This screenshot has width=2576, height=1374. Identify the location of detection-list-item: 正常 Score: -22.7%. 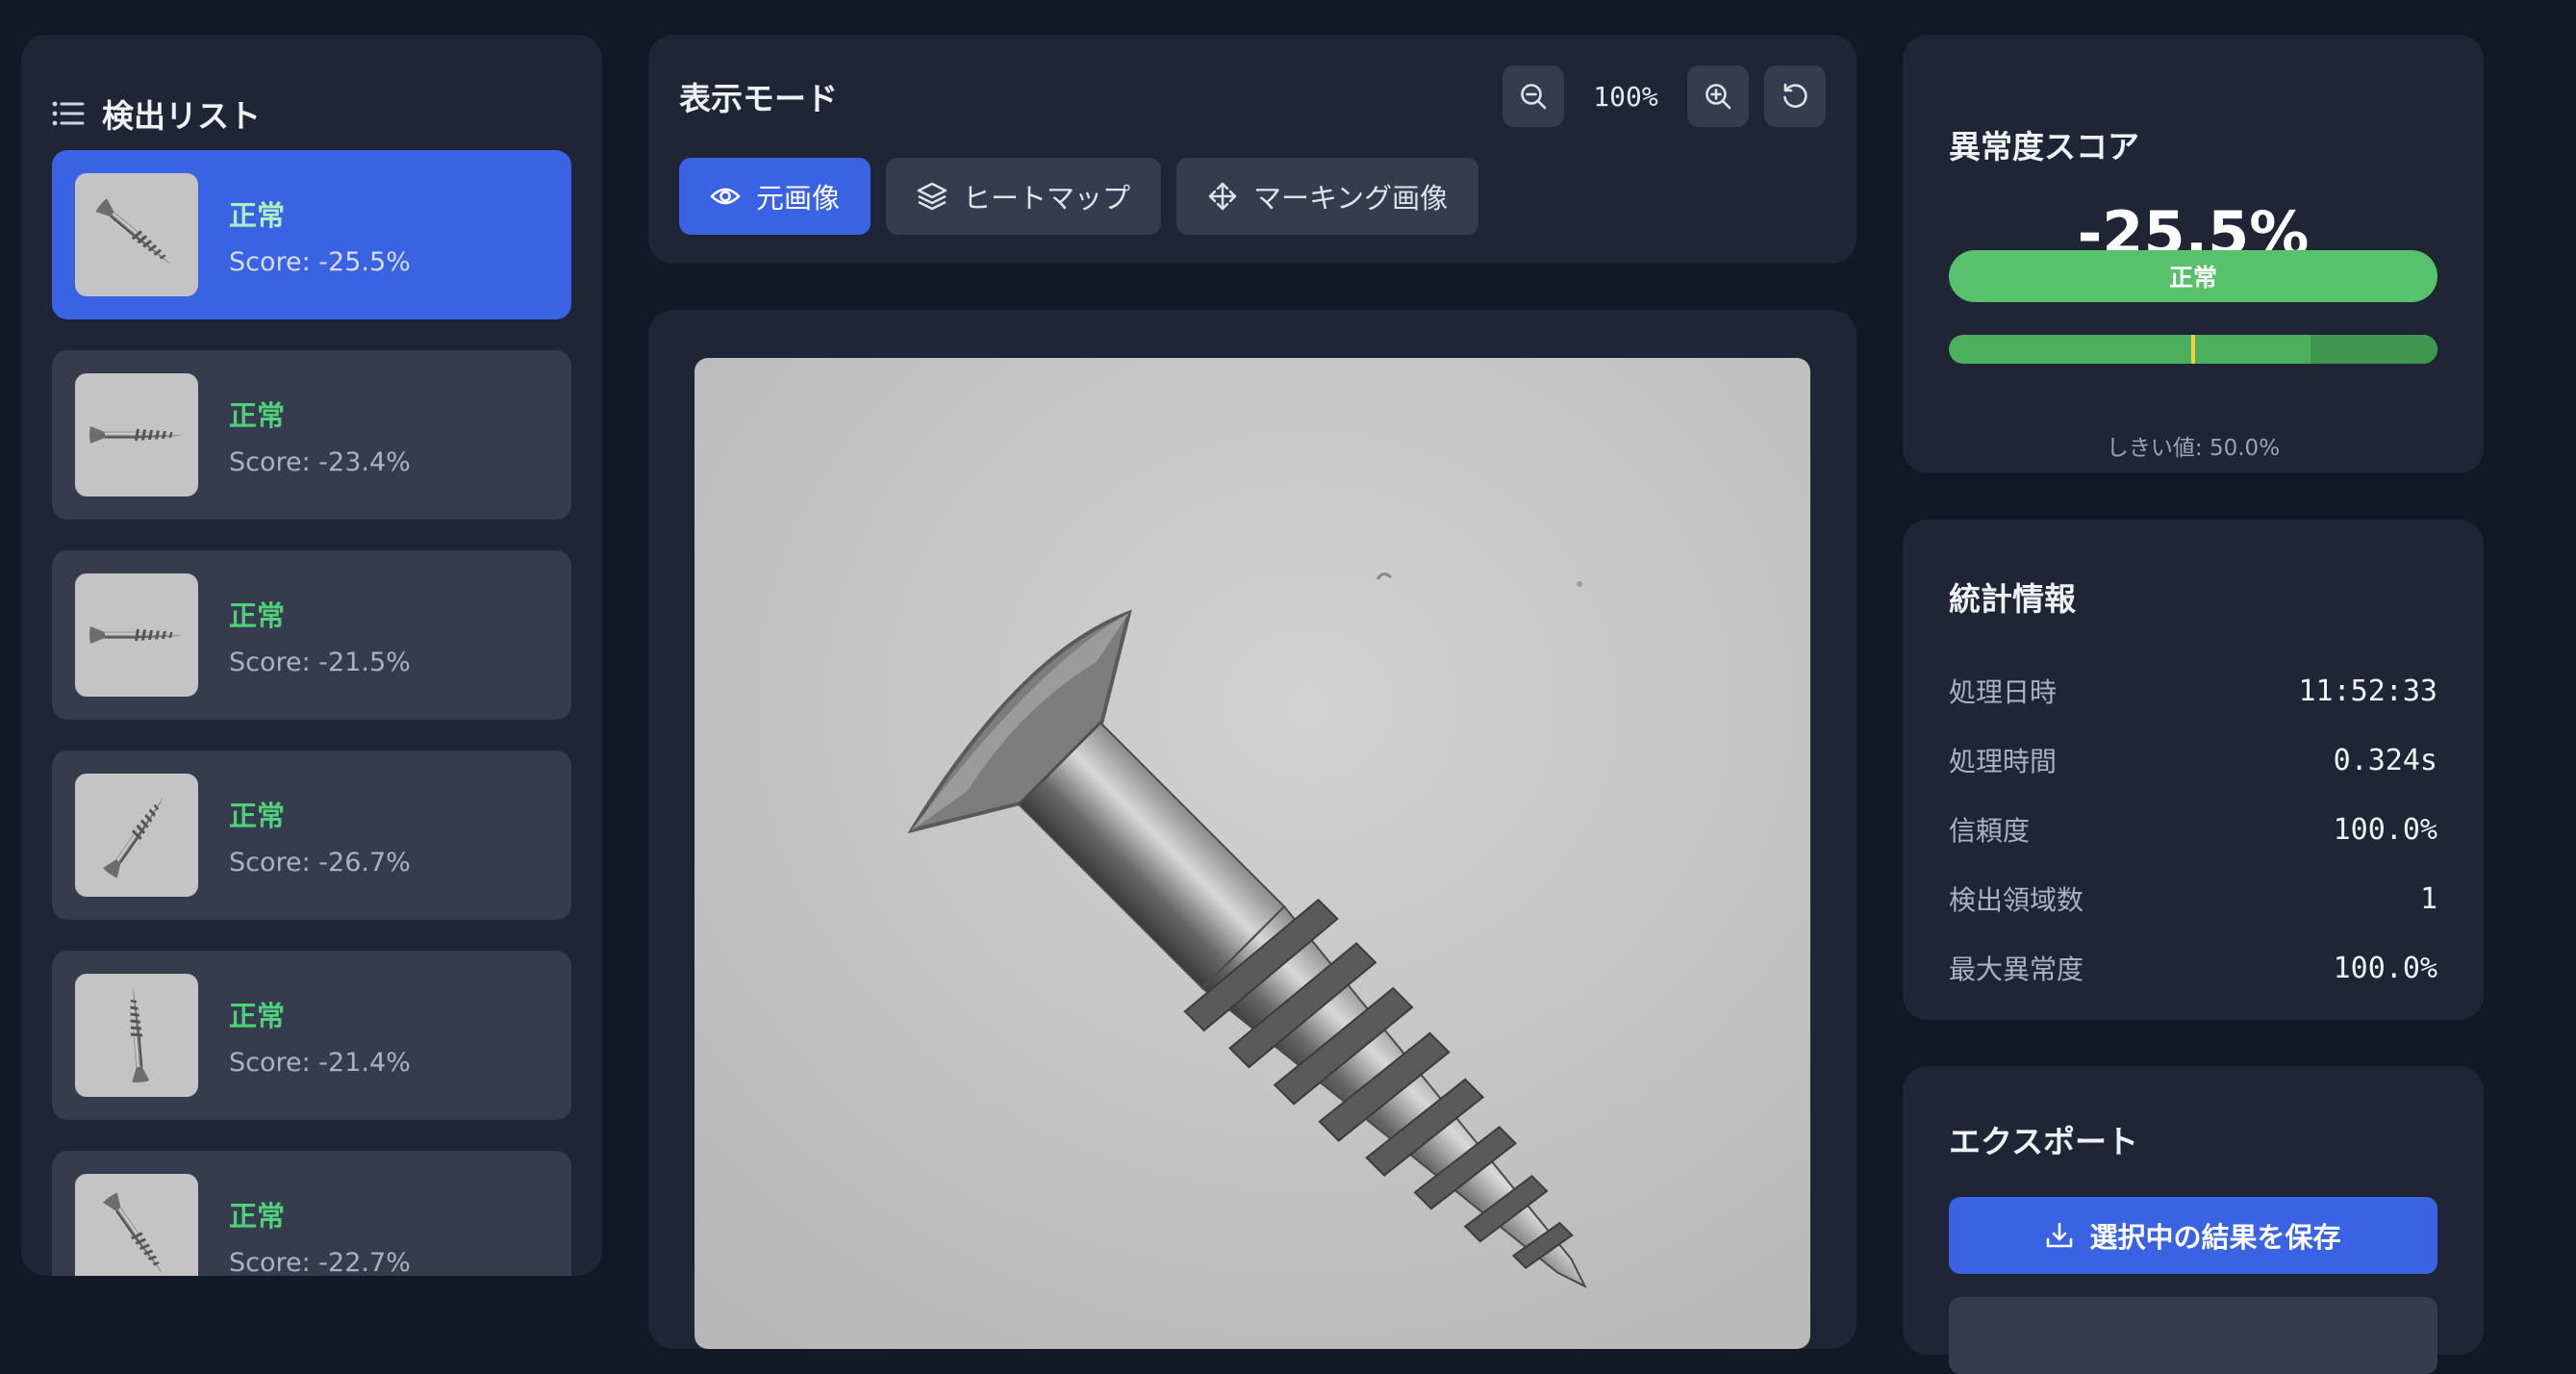
(312, 1213).